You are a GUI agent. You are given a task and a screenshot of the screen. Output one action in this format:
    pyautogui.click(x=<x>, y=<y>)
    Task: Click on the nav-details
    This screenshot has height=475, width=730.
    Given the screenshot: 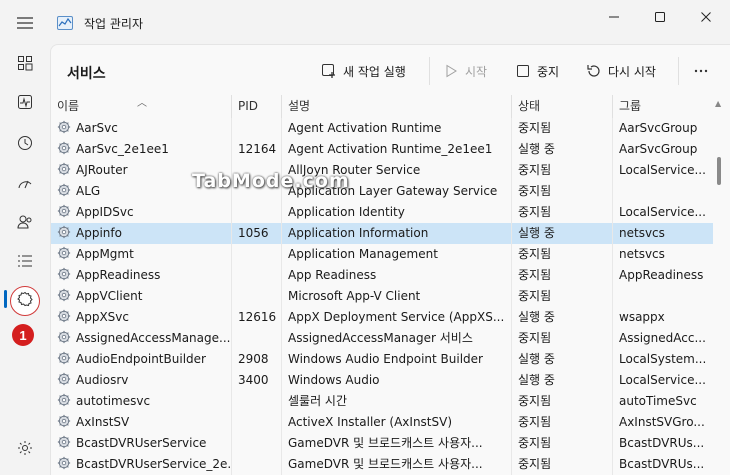 What is the action you would take?
    pyautogui.click(x=25, y=263)
    